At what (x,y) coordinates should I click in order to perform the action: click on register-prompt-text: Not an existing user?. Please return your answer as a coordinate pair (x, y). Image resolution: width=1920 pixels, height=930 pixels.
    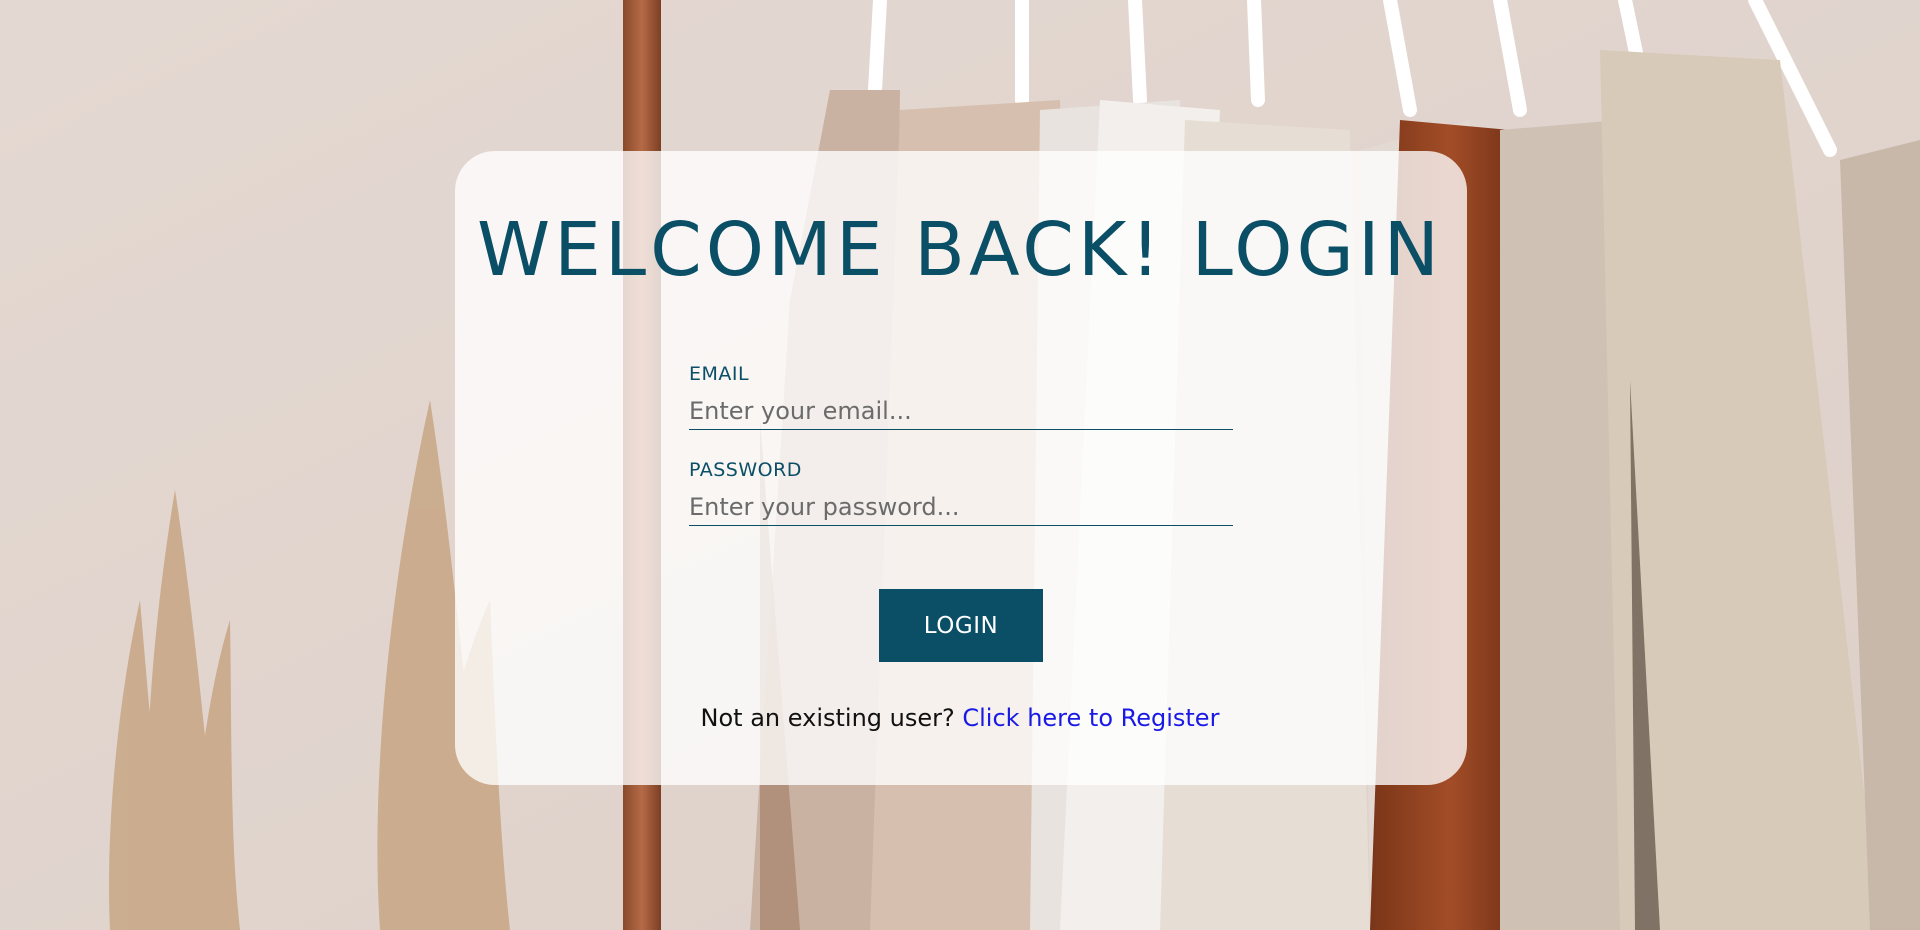
    Looking at the image, I should click on (827, 718).